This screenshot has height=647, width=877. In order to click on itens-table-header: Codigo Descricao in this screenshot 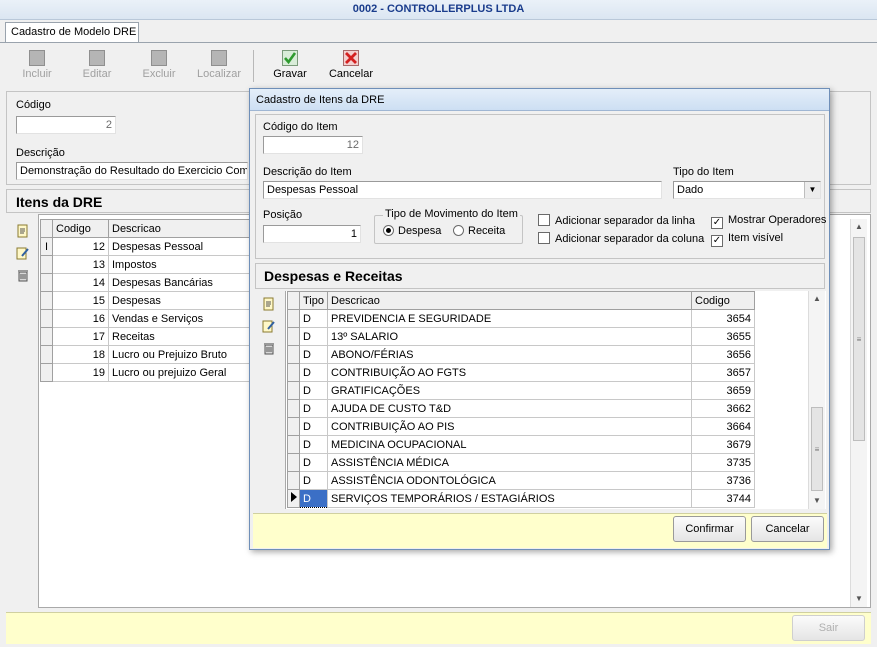, I will do `click(145, 228)`.